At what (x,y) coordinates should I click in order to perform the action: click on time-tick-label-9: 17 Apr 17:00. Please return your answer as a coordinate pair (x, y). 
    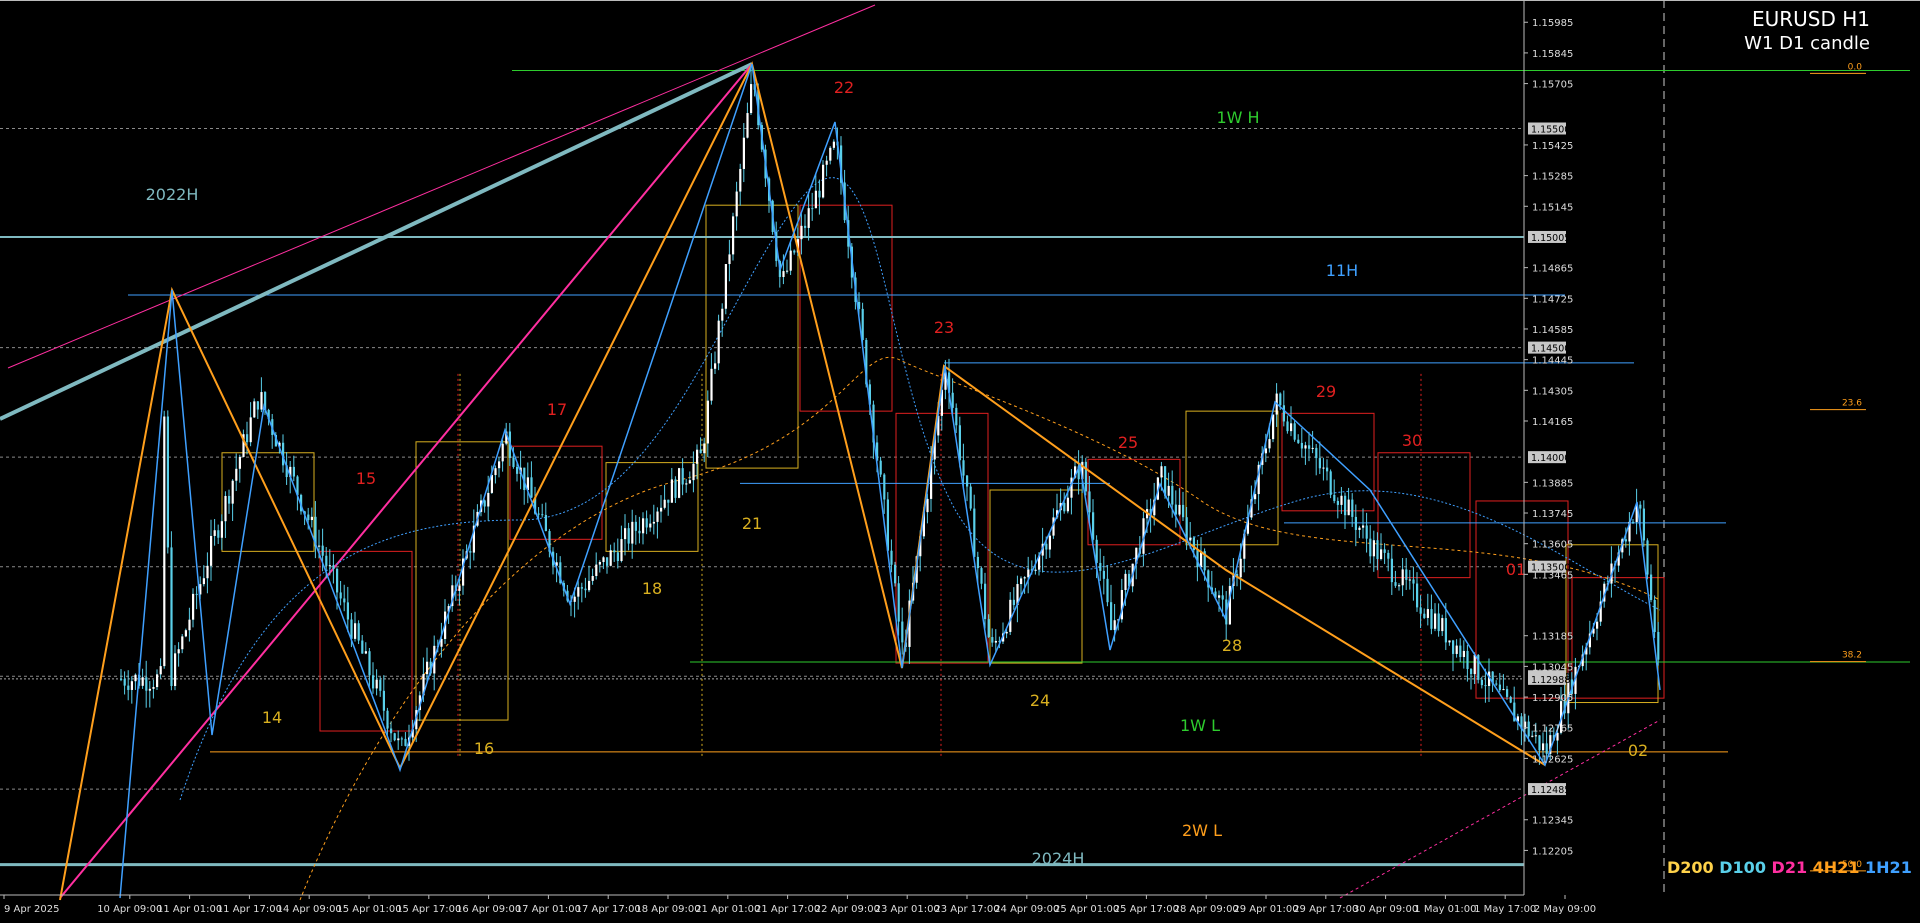
    Looking at the image, I should click on (608, 909).